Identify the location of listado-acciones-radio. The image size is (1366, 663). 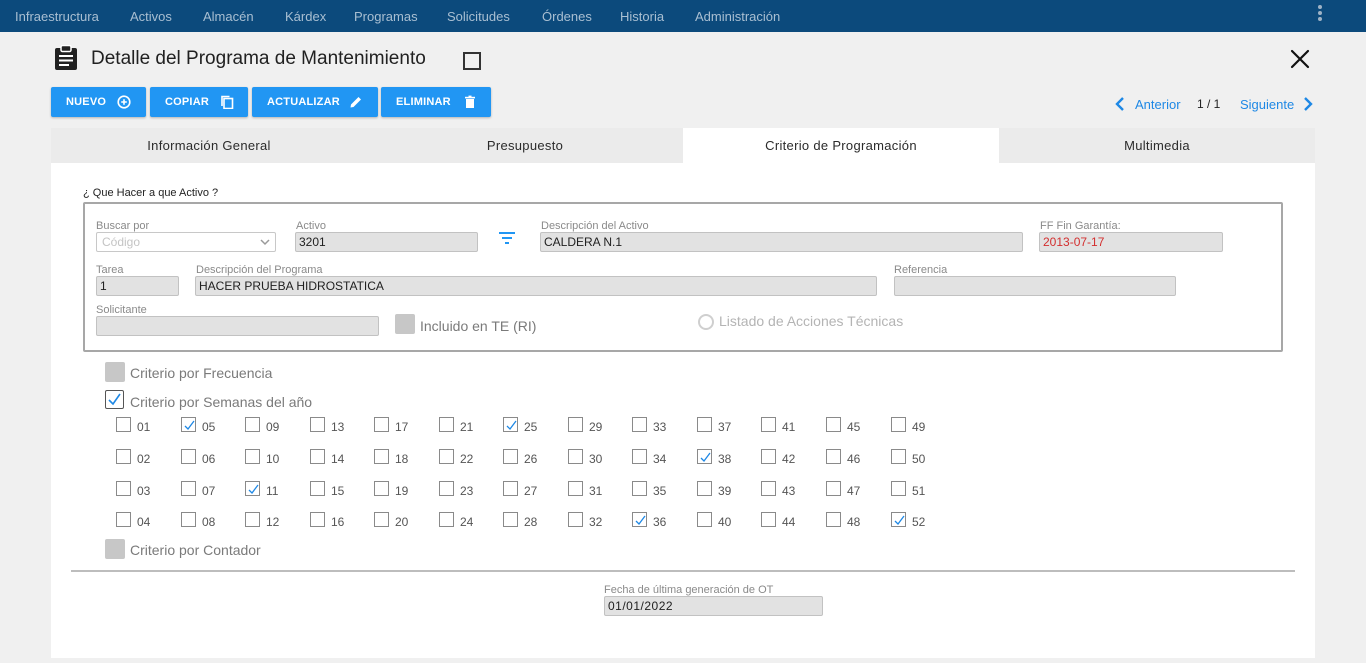
(706, 322).